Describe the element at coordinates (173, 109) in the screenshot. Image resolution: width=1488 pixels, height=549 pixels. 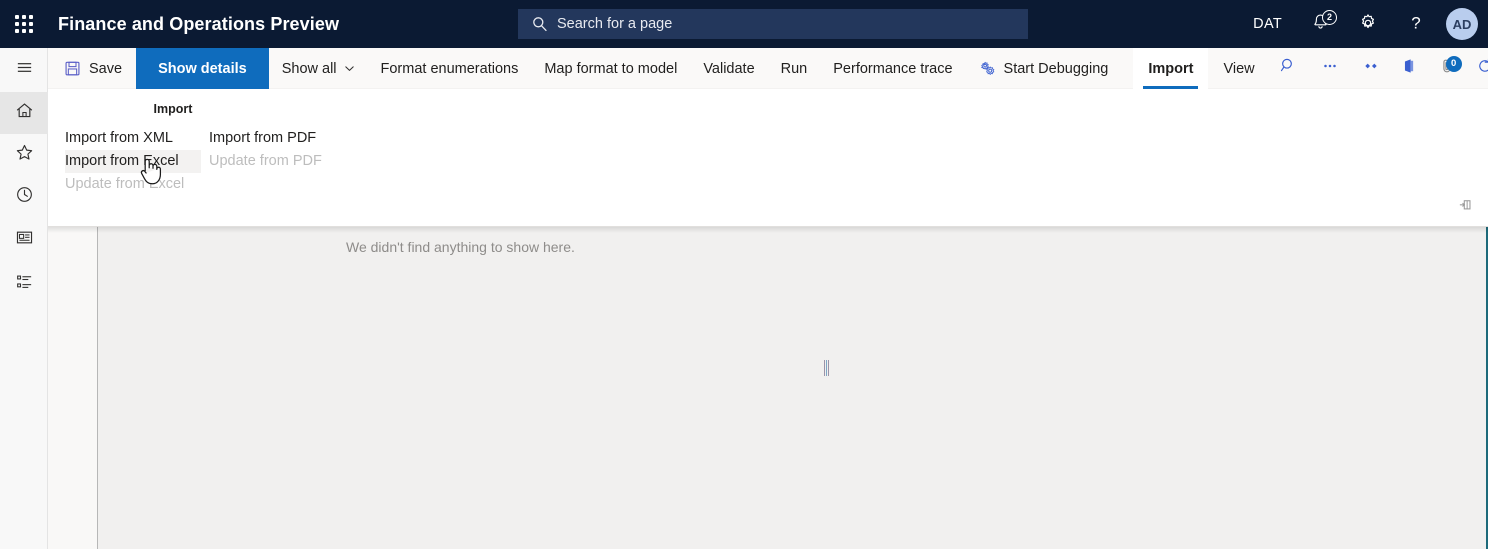
I see `import-group-title: Import` at that location.